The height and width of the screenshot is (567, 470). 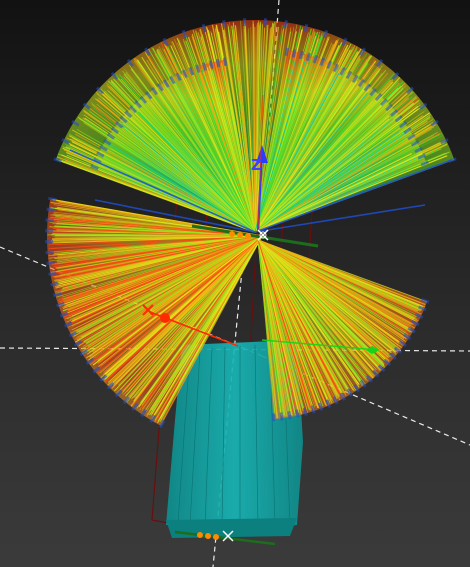 I want to click on z-axis-label: Z, so click(x=256, y=165).